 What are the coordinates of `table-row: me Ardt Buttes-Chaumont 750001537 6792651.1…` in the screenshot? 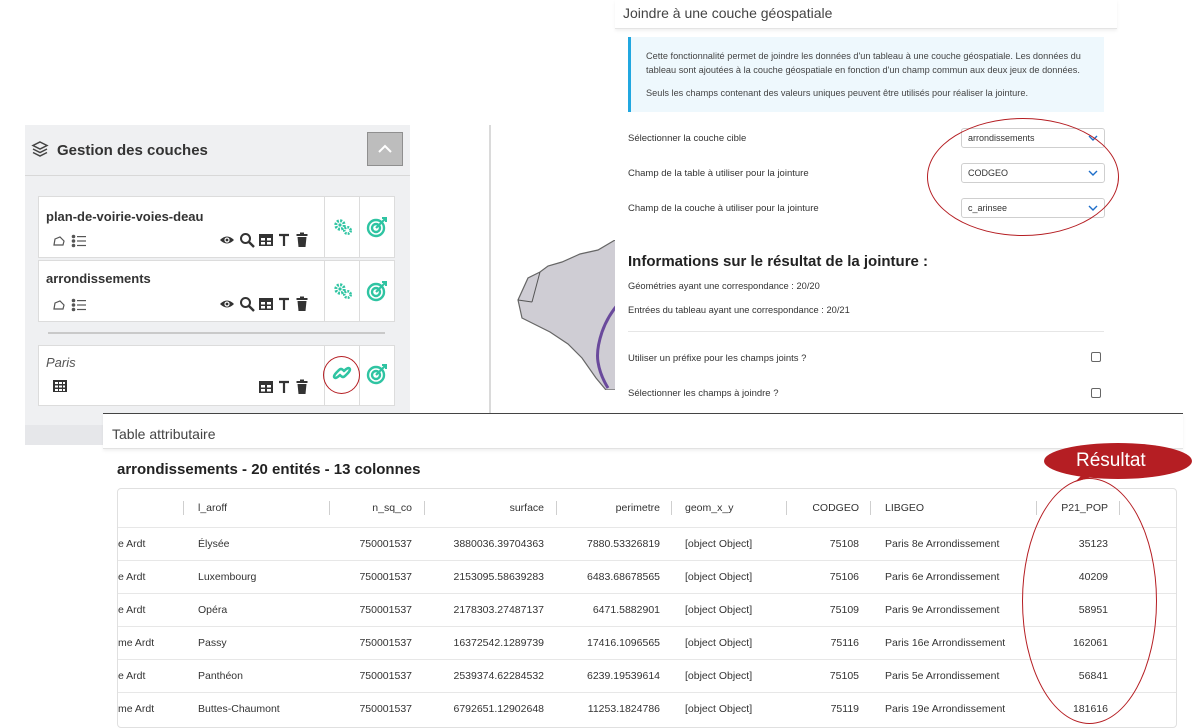 It's located at (647, 708).